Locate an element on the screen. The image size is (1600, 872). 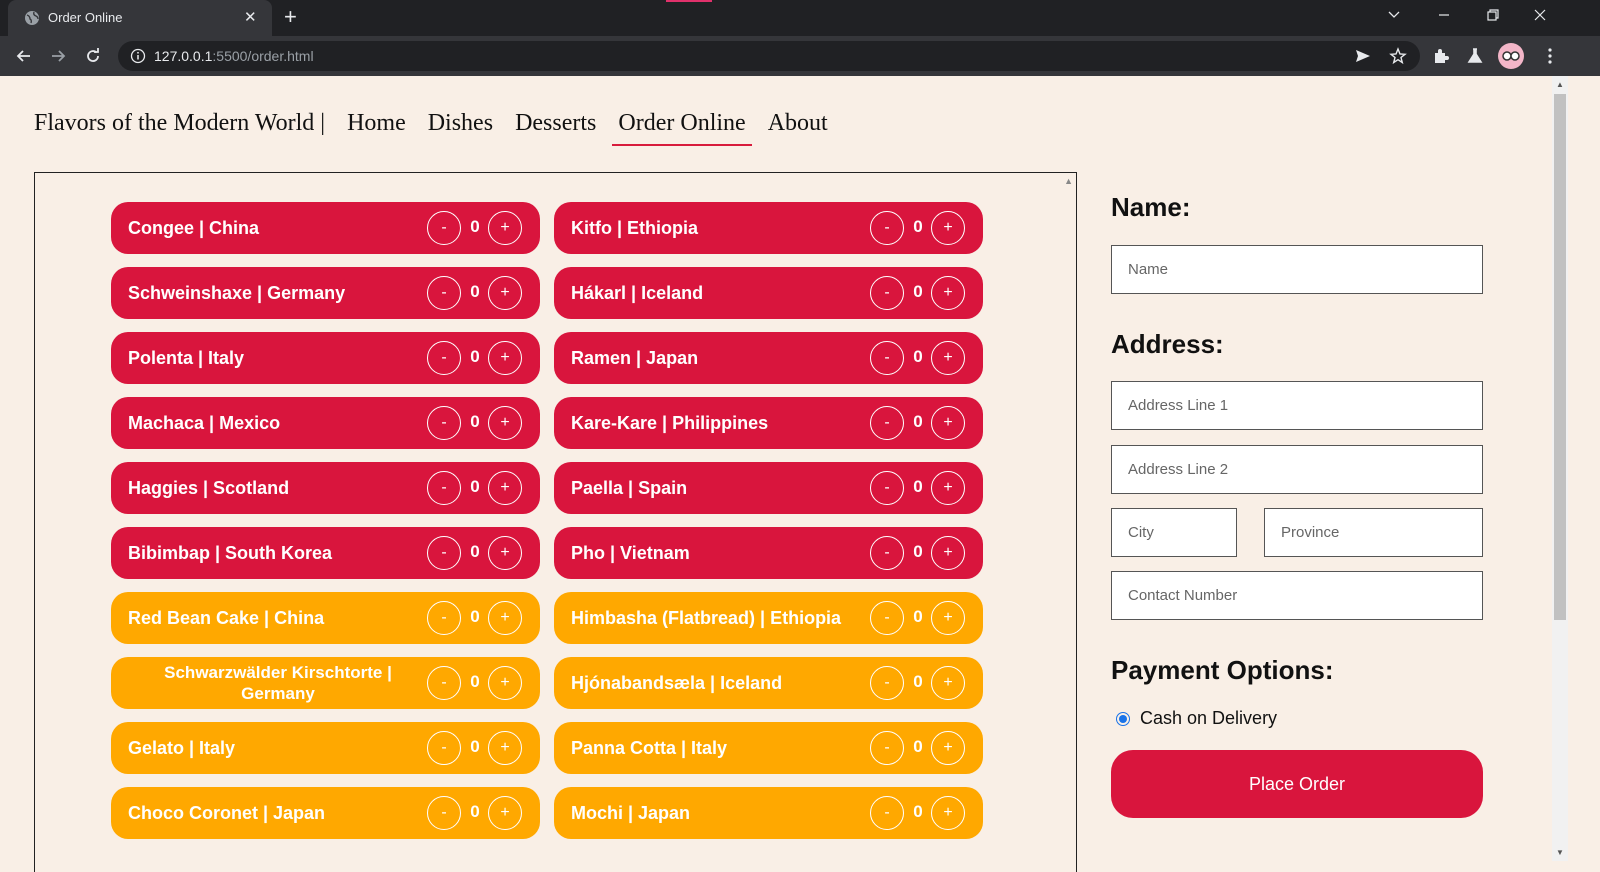
dish-name: Red Bean Cake | China is located at coordinates (226, 617).